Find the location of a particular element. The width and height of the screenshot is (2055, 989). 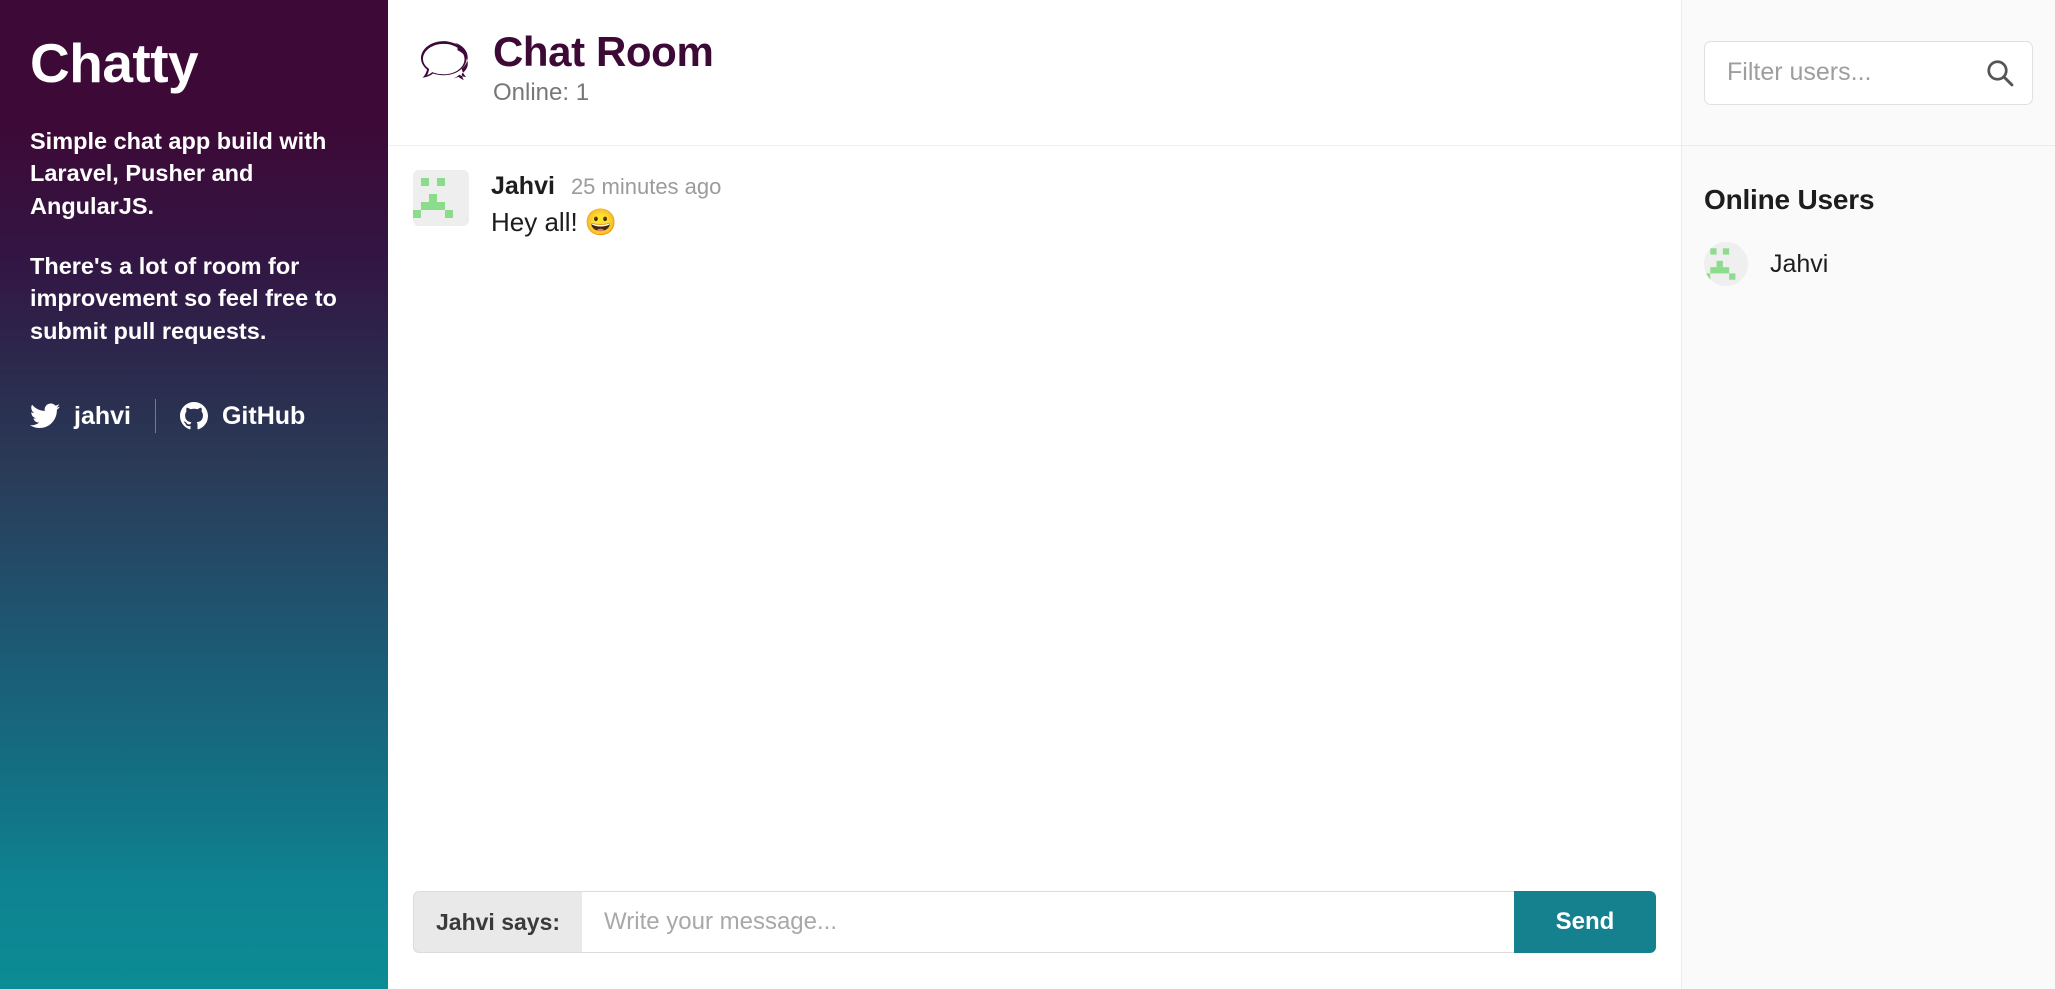

message-timestamp: 25 minutes ago is located at coordinates (646, 186).